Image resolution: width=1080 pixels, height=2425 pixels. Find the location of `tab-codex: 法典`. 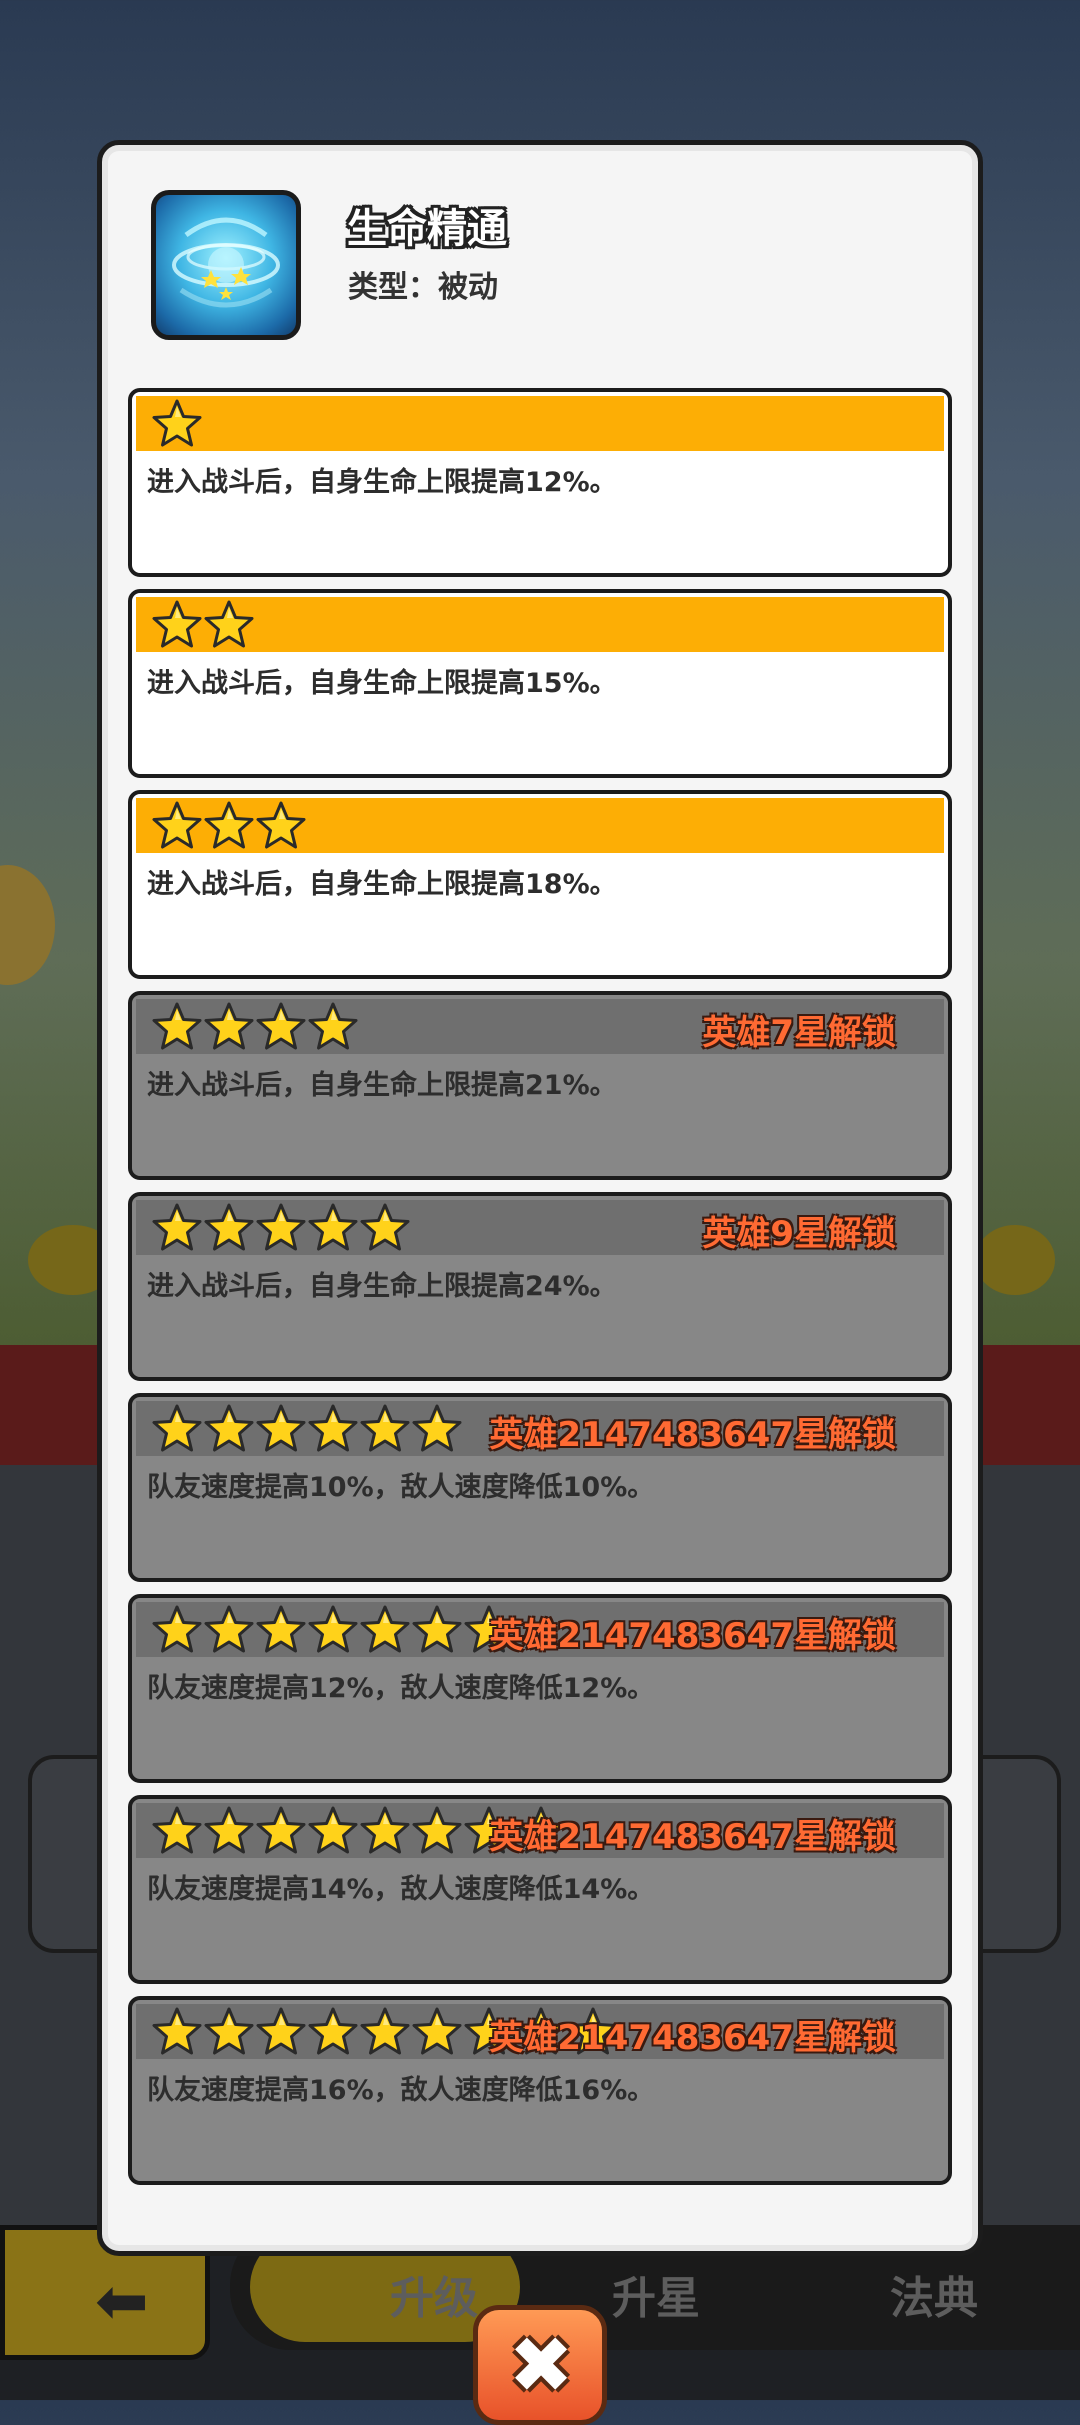

tab-codex: 法典 is located at coordinates (934, 2294).